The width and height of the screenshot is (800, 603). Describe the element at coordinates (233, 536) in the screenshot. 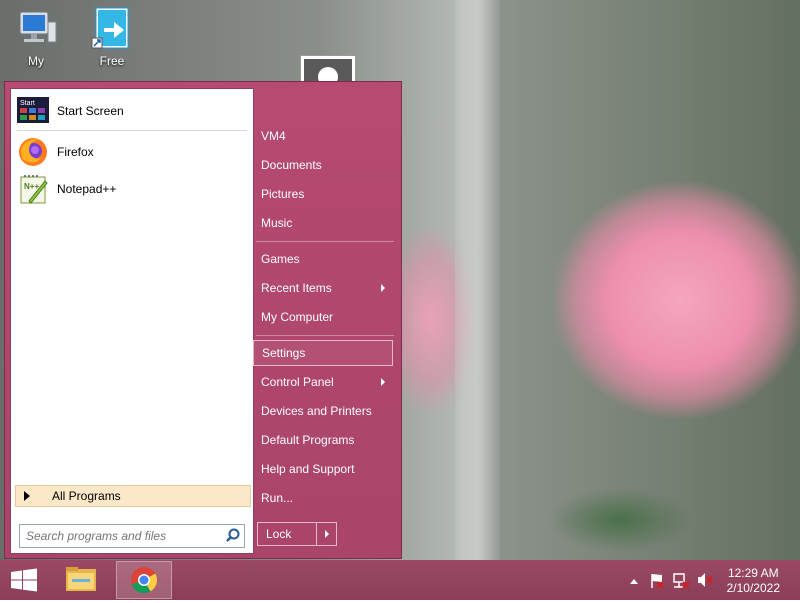

I see `search-icon` at that location.